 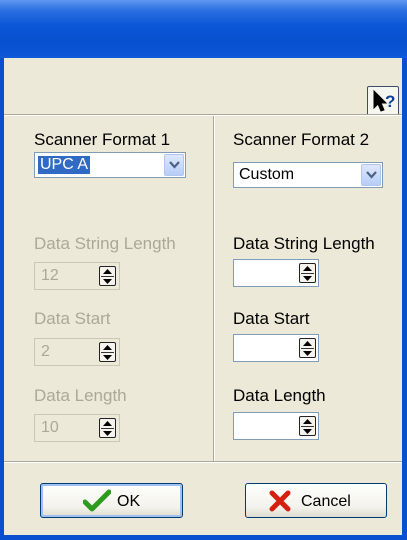 I want to click on data-string-length-1-value: 12, so click(x=50, y=275).